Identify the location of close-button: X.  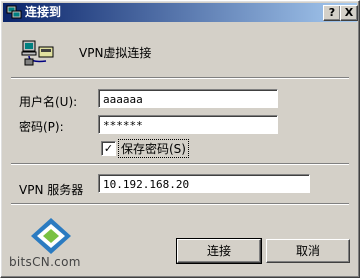
(349, 13).